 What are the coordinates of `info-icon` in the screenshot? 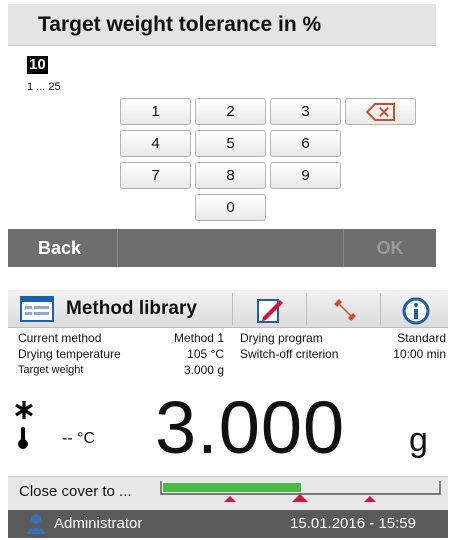 It's located at (416, 313).